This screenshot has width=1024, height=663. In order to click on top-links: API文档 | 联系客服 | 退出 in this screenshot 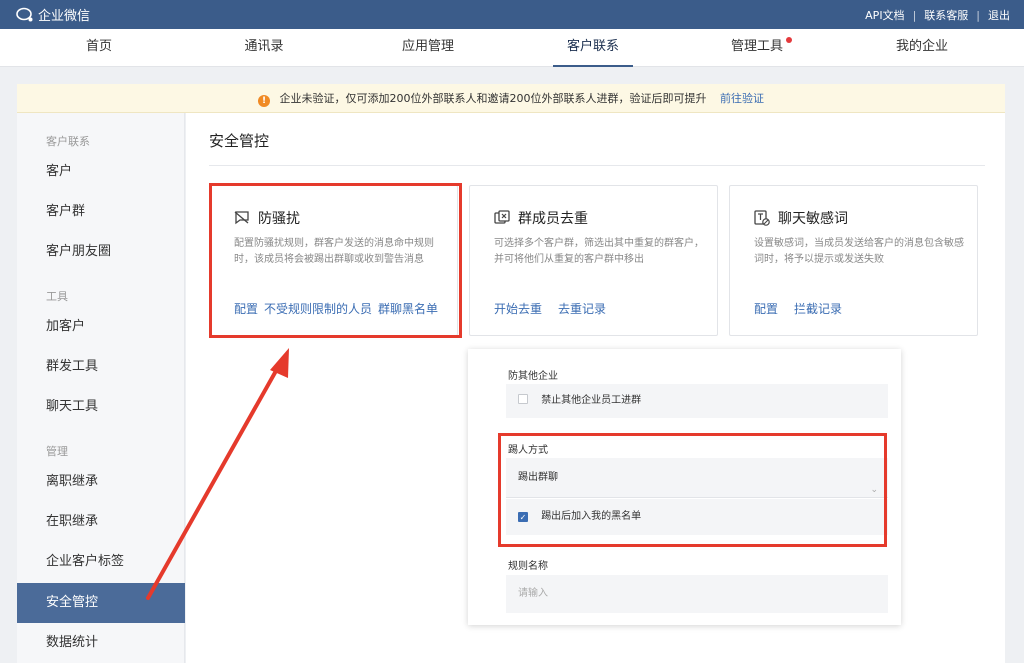, I will do `click(937, 15)`.